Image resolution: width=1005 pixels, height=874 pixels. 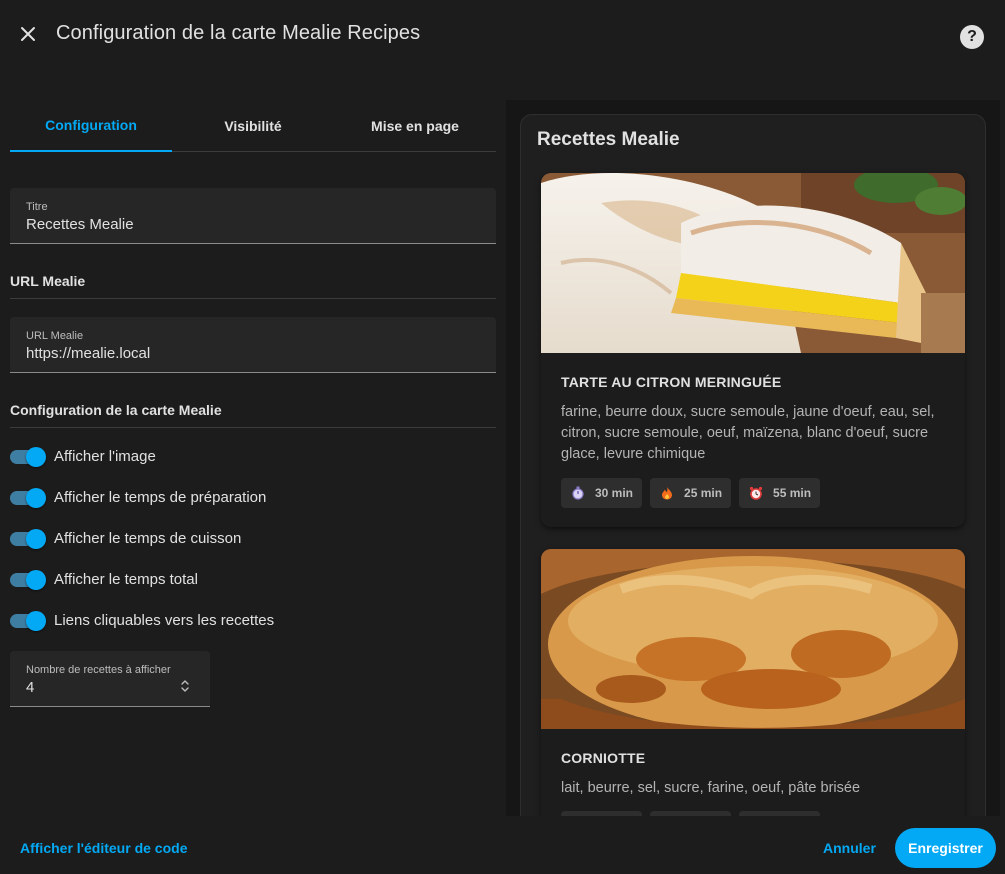 I want to click on help-icon: ?, so click(x=972, y=36).